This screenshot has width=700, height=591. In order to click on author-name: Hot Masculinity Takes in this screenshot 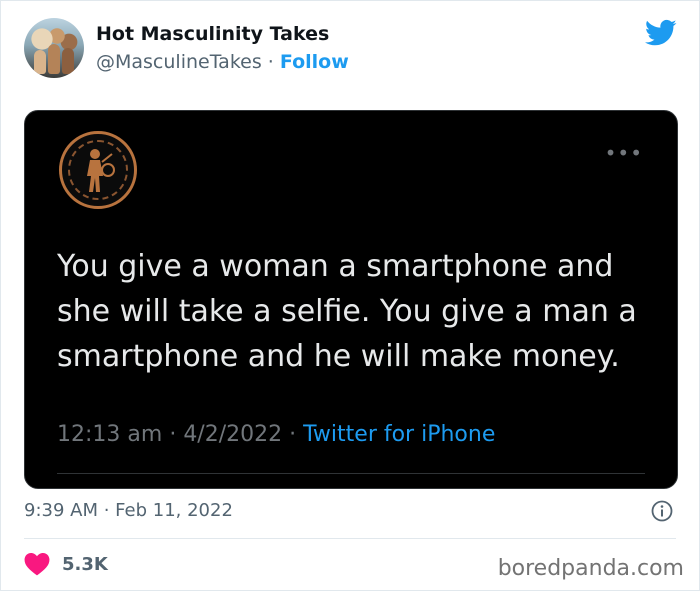, I will do `click(212, 34)`.